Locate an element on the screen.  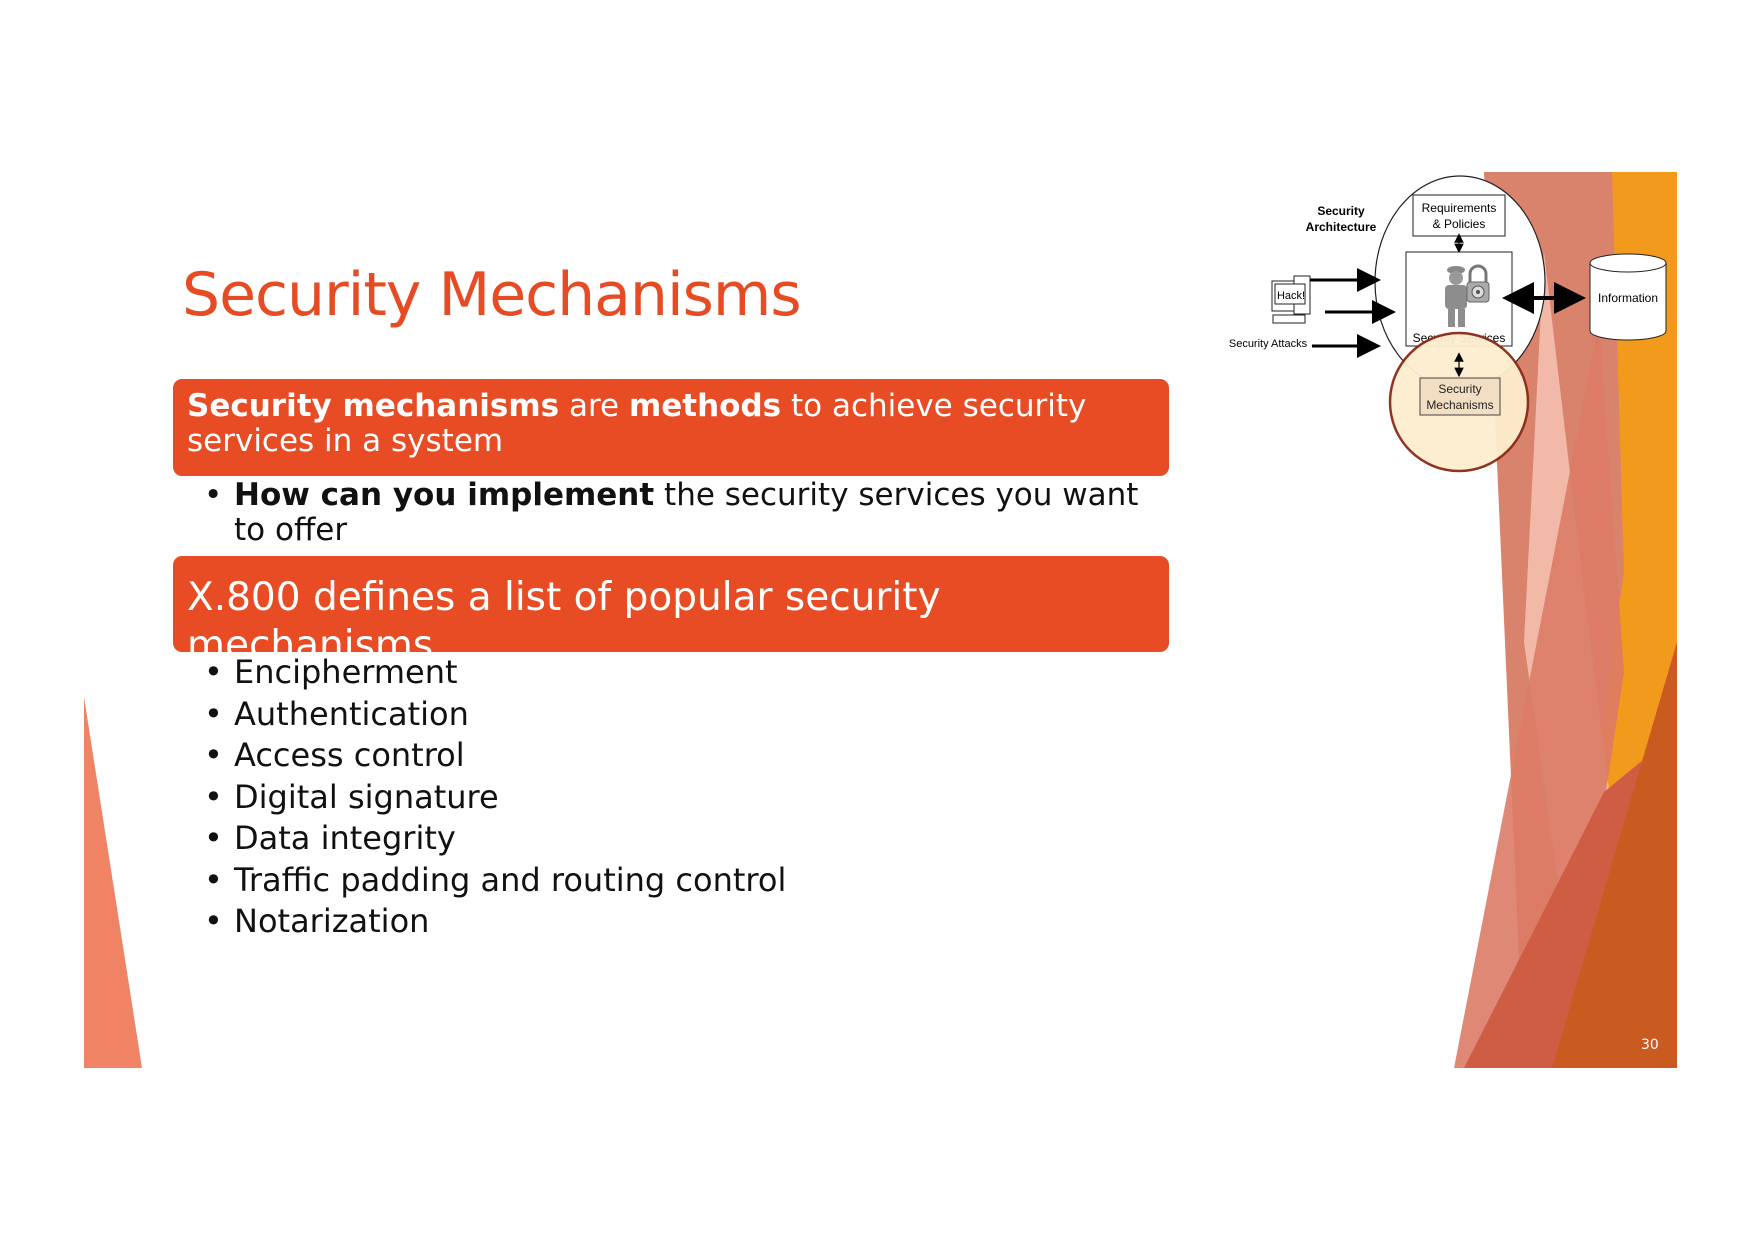
list-item: Authentication is located at coordinates (495, 715).